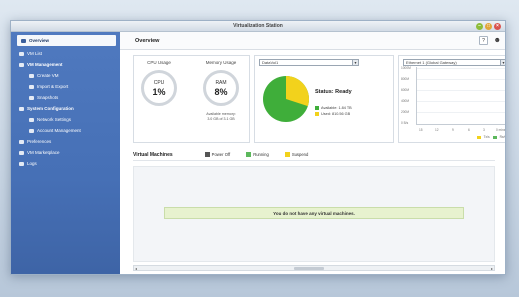  Describe the element at coordinates (270, 62) in the screenshot. I see `storage-volume-value: DataVol1` at that location.